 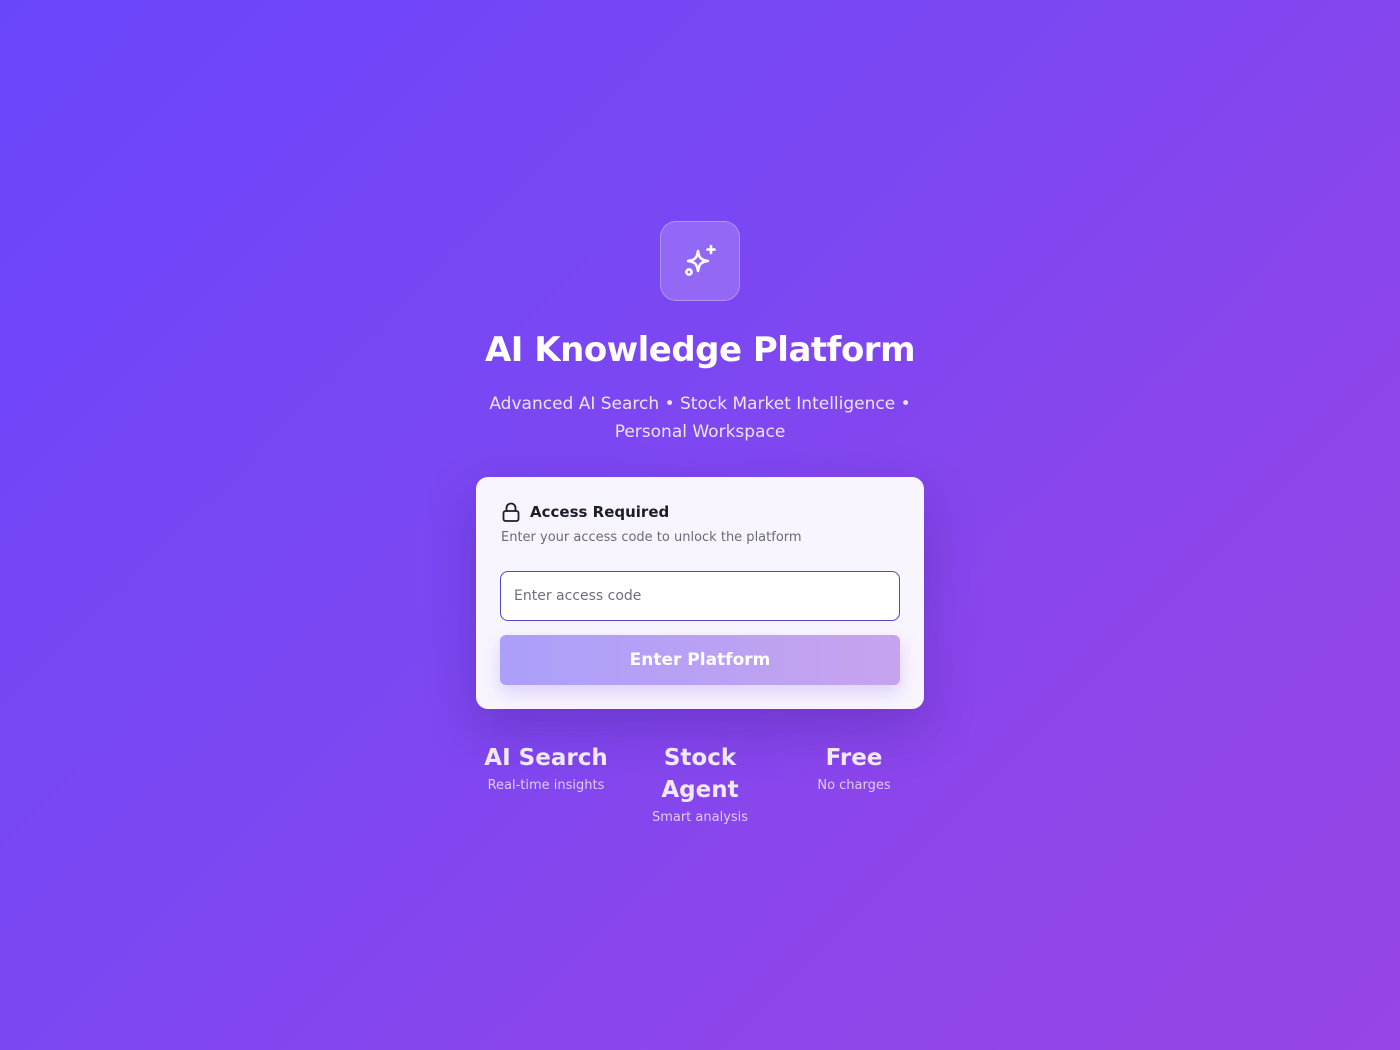 What do you see at coordinates (700, 817) in the screenshot?
I see `feature-subtitle: Smart analysis` at bounding box center [700, 817].